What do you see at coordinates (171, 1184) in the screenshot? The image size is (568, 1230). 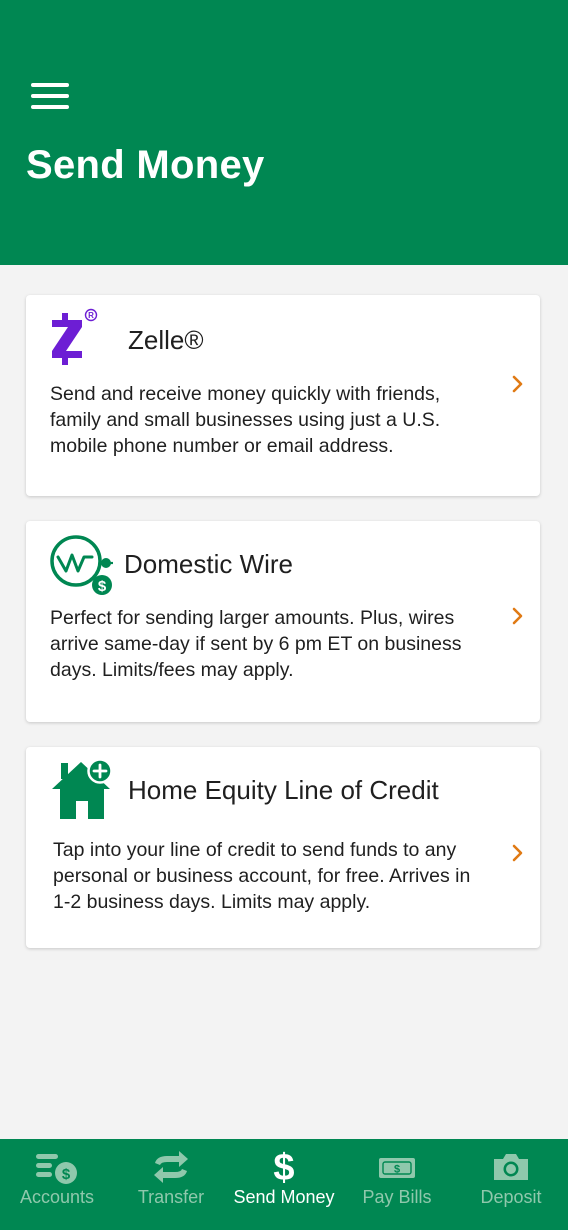 I see `tab-transfer: Transfer` at bounding box center [171, 1184].